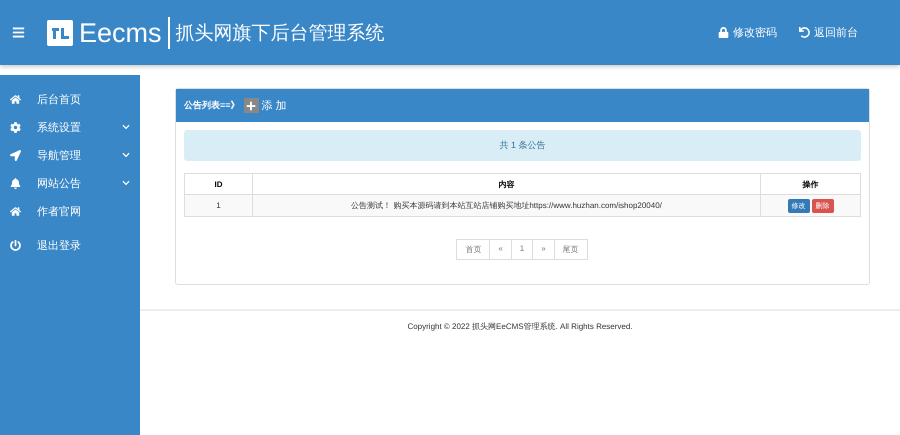  Describe the element at coordinates (543, 249) in the screenshot. I see `page-link: »` at that location.